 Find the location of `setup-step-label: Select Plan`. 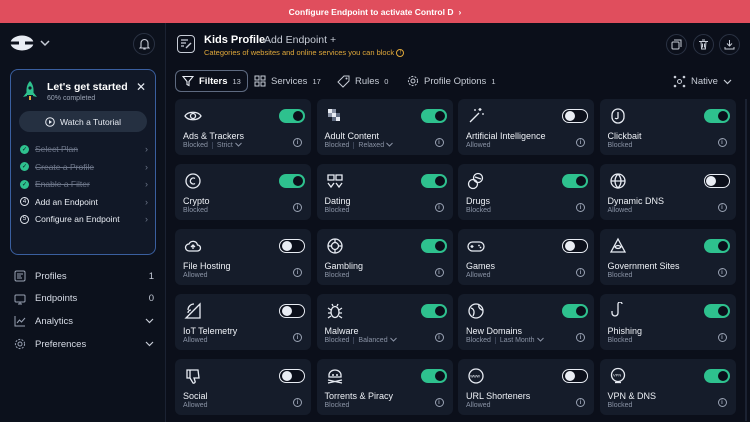

setup-step-label: Select Plan is located at coordinates (56, 149).